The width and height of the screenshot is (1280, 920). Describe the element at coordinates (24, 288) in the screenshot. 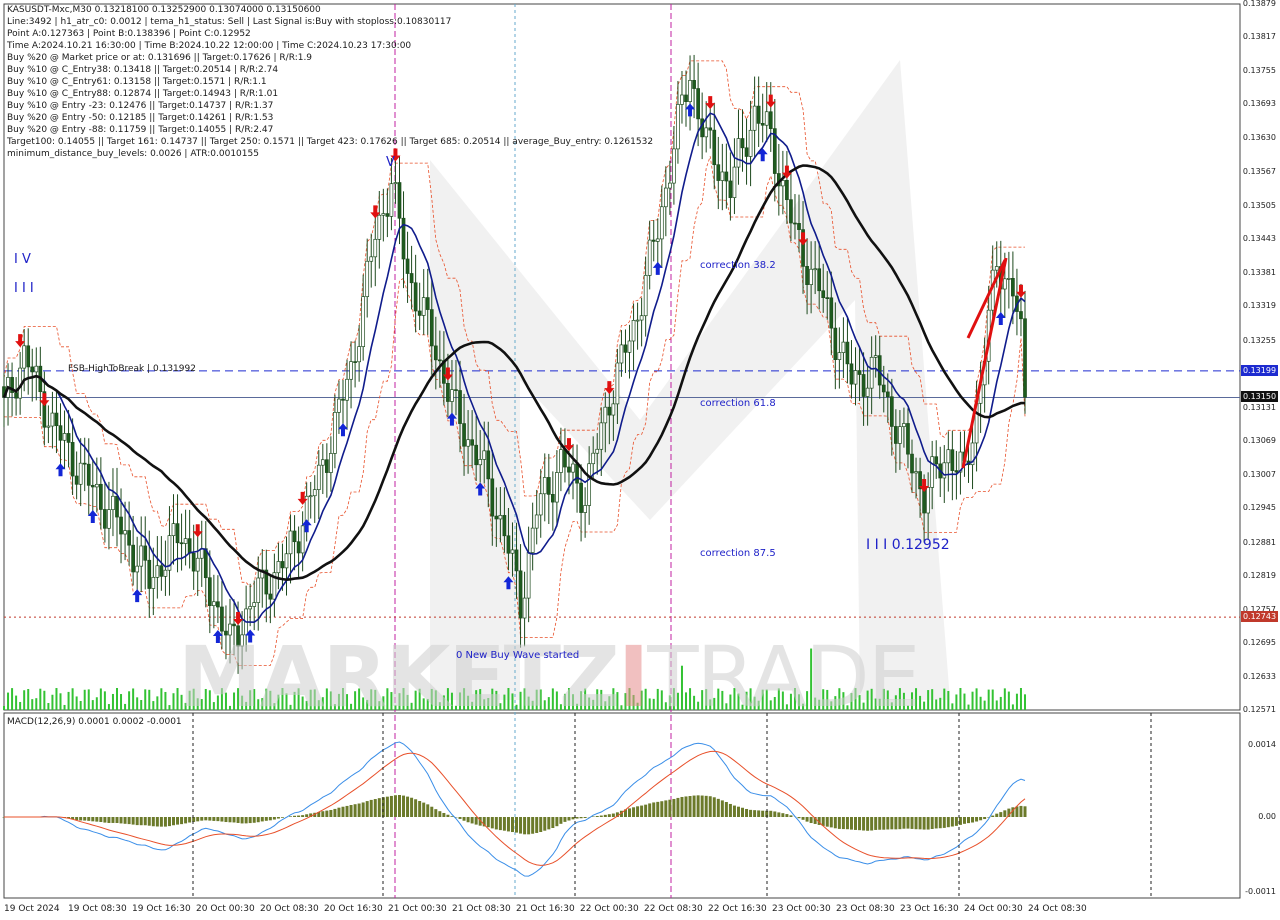

I see `wave-label-iii: I I I` at that location.